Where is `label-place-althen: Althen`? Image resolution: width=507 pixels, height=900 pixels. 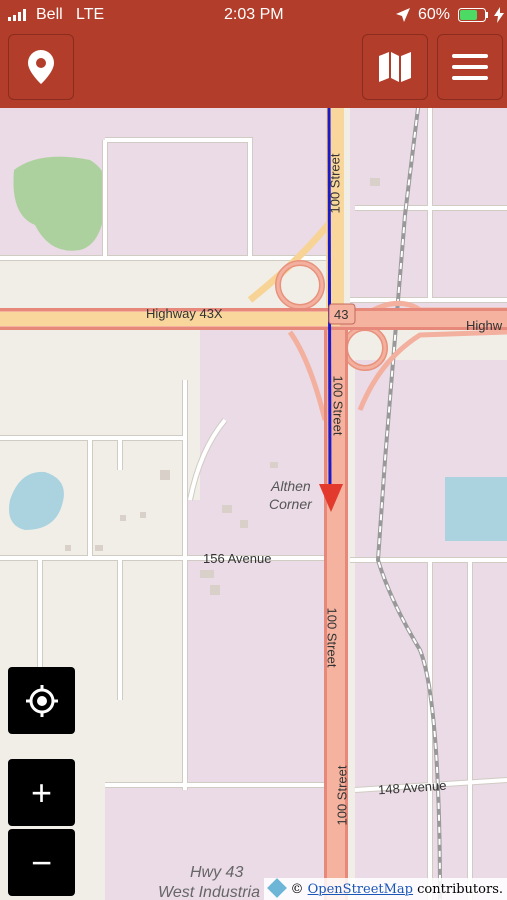
label-place-althen: Althen is located at coordinates (291, 486).